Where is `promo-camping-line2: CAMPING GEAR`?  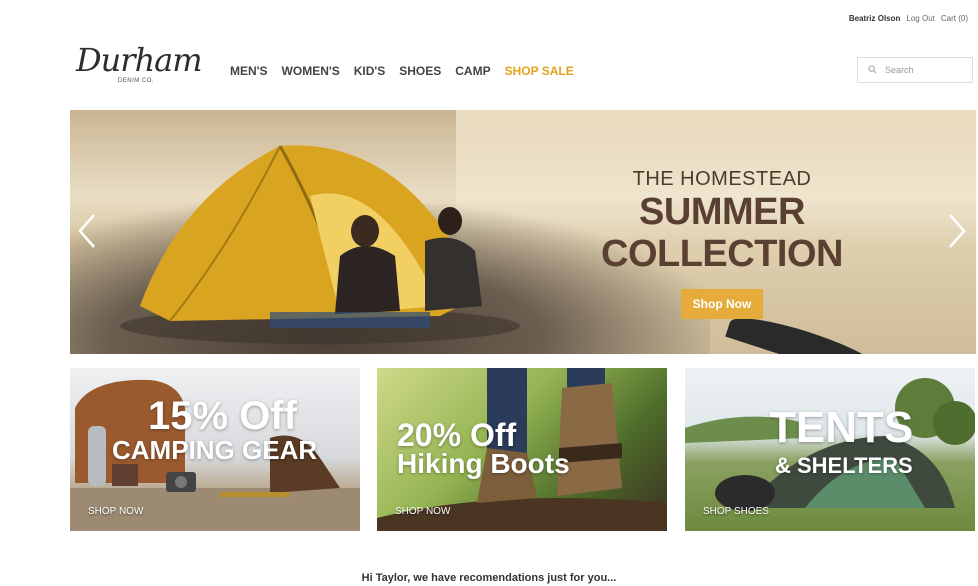
promo-camping-line2: CAMPING GEAR is located at coordinates (215, 450).